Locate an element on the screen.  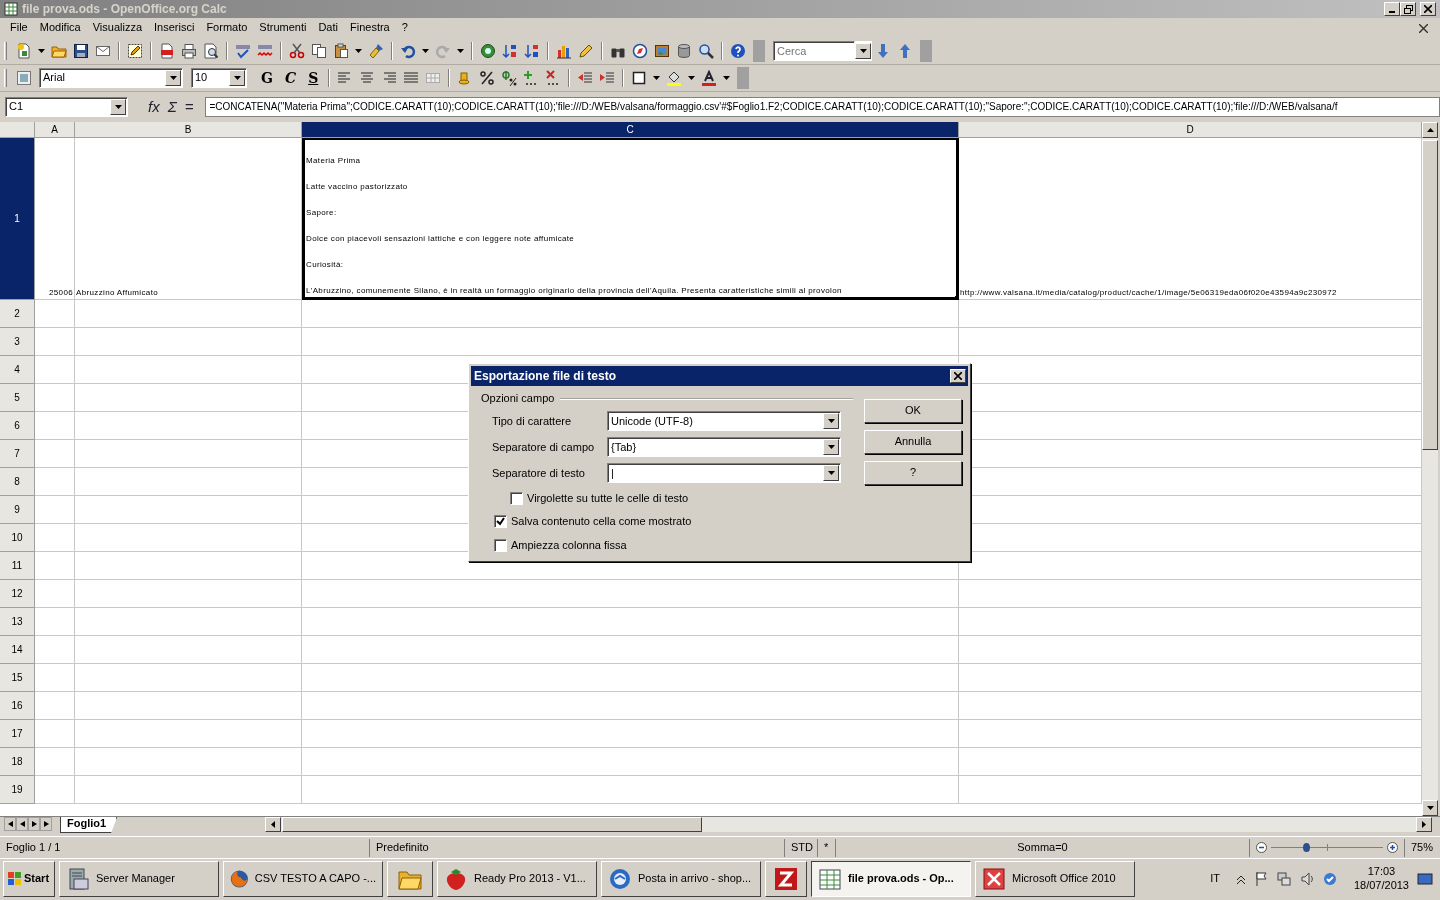
dialog-title: Esportazione file di testo is located at coordinates (545, 376).